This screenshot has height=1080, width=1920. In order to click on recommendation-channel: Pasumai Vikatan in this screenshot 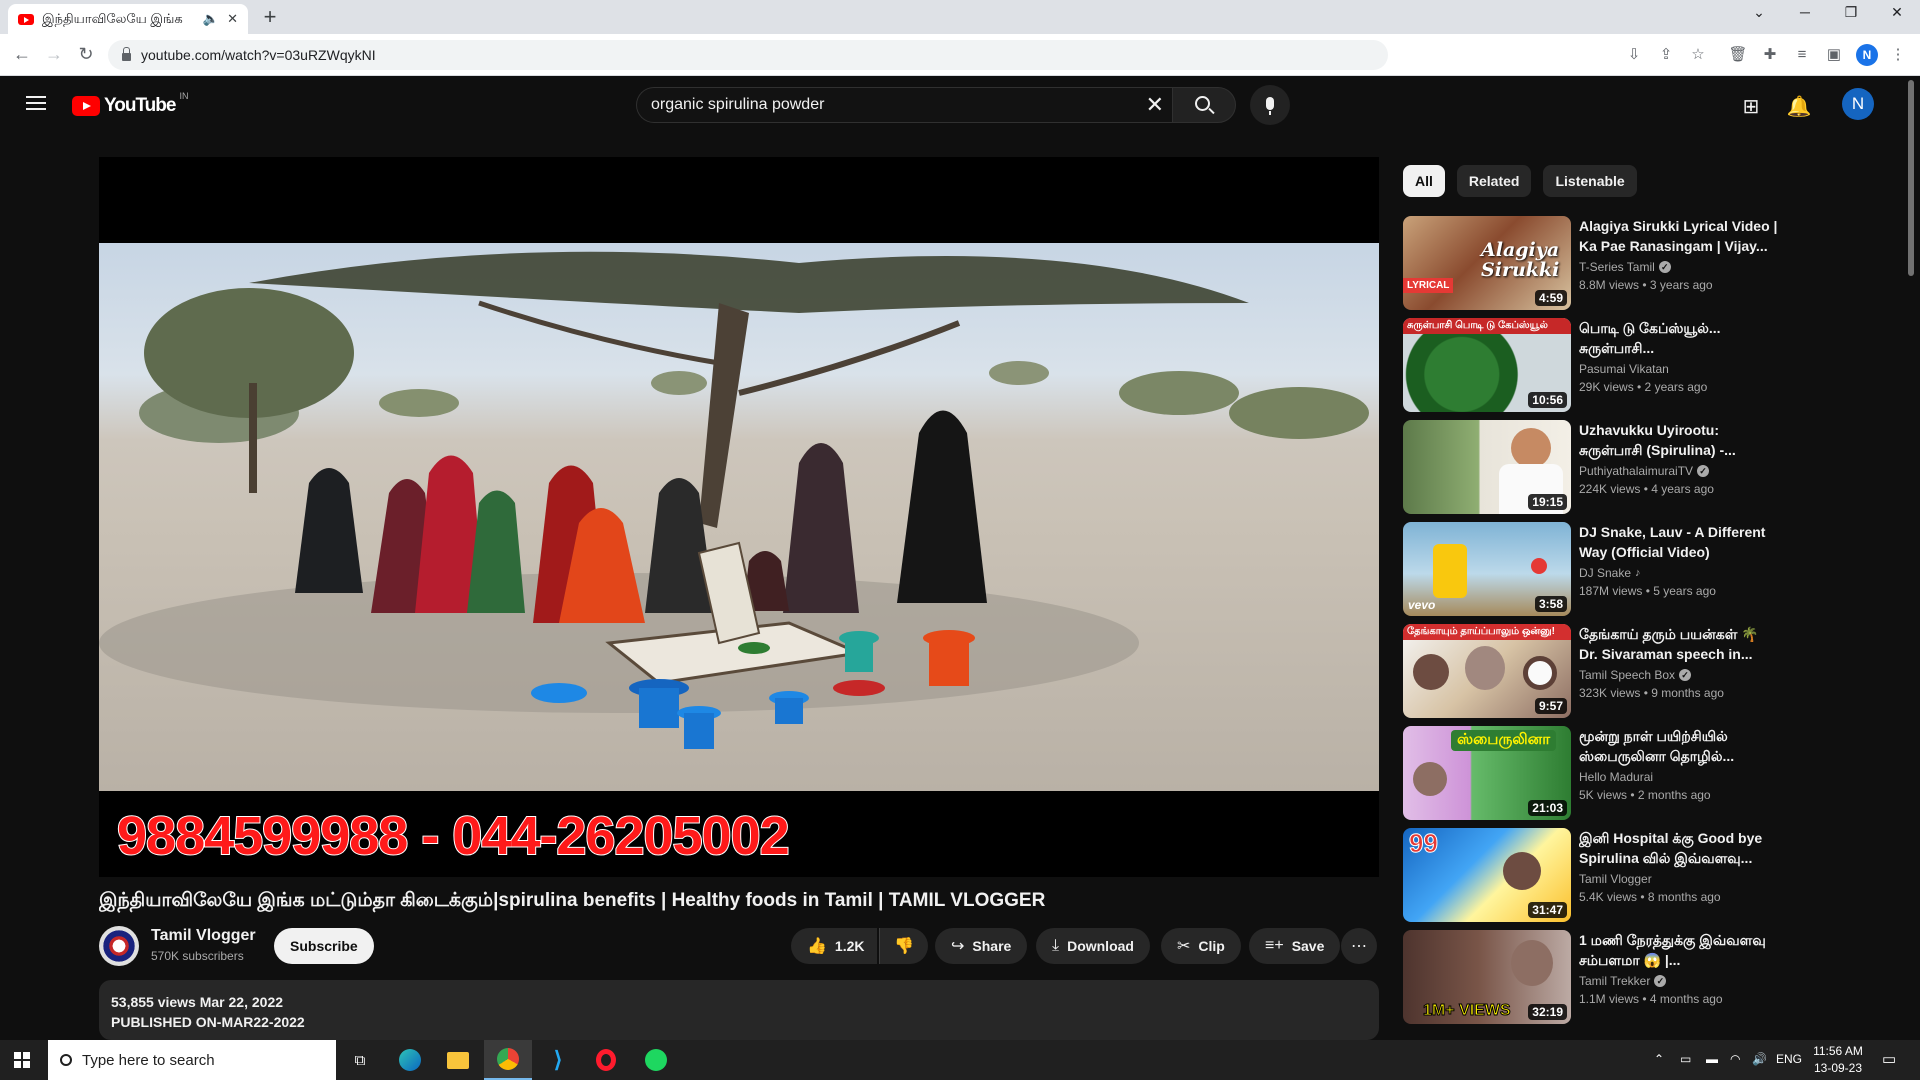, I will do `click(1624, 369)`.